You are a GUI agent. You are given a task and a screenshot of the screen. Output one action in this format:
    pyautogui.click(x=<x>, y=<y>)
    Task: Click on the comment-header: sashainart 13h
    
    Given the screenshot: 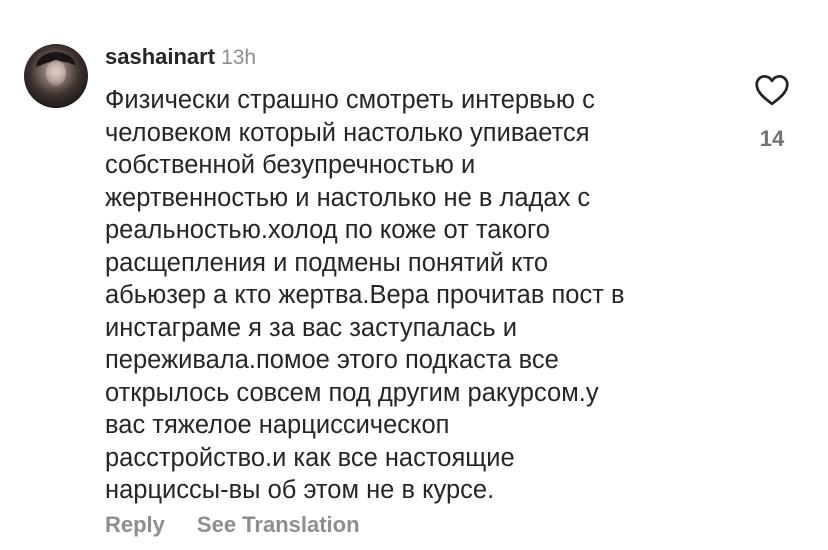 What is the action you would take?
    pyautogui.click(x=180, y=58)
    